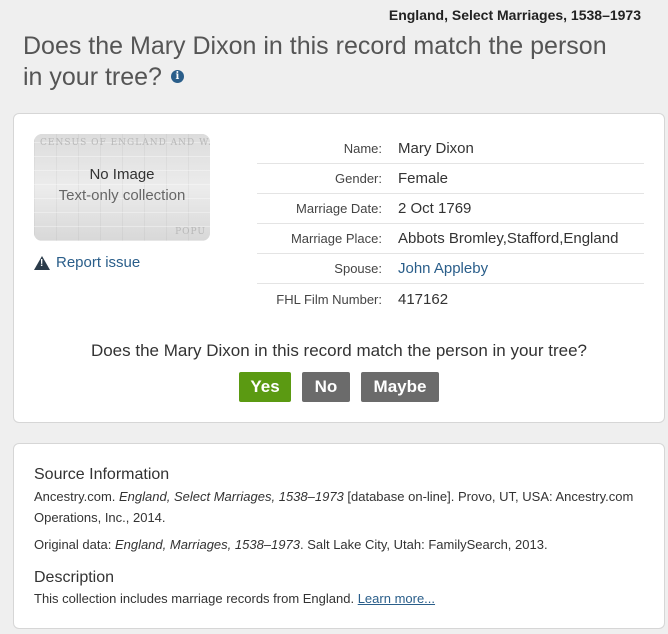  I want to click on thumbnail-bg-header: CENSUS OF ENGLAND AND WALES,, so click(125, 143).